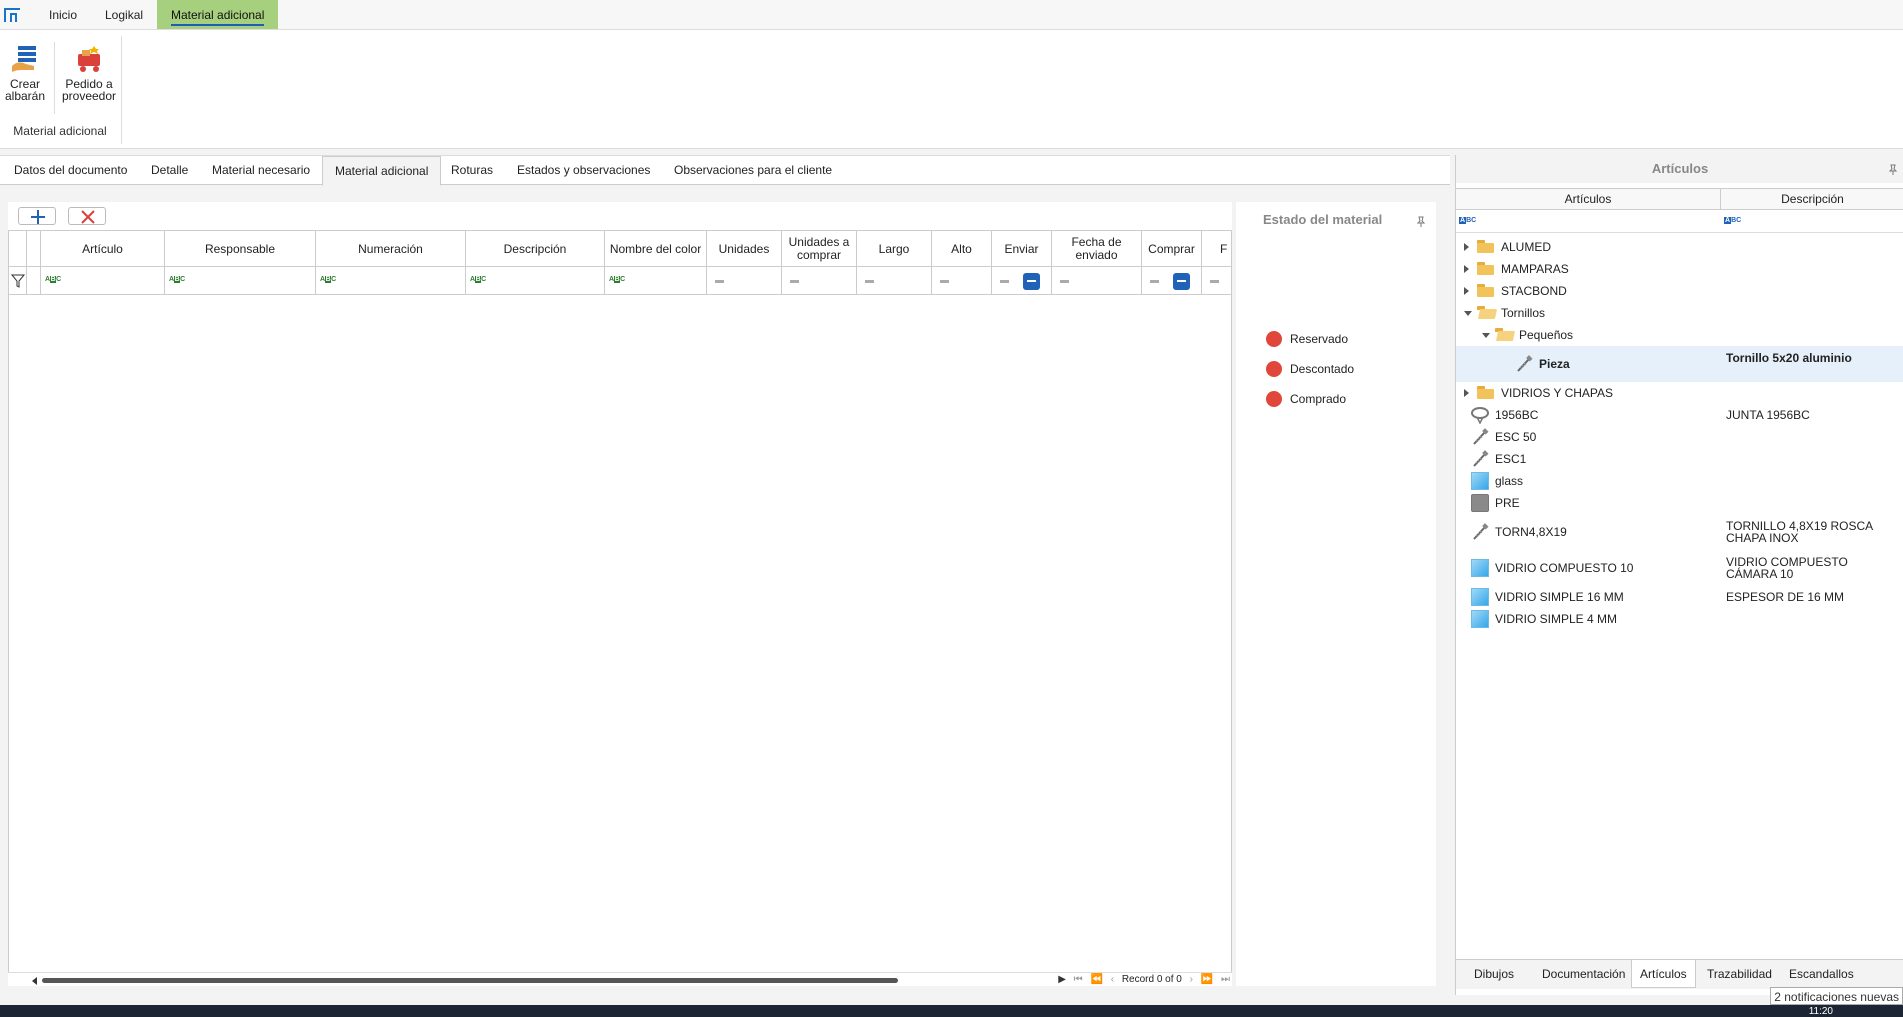  I want to click on filter-articulos: ABC, so click(1467, 220).